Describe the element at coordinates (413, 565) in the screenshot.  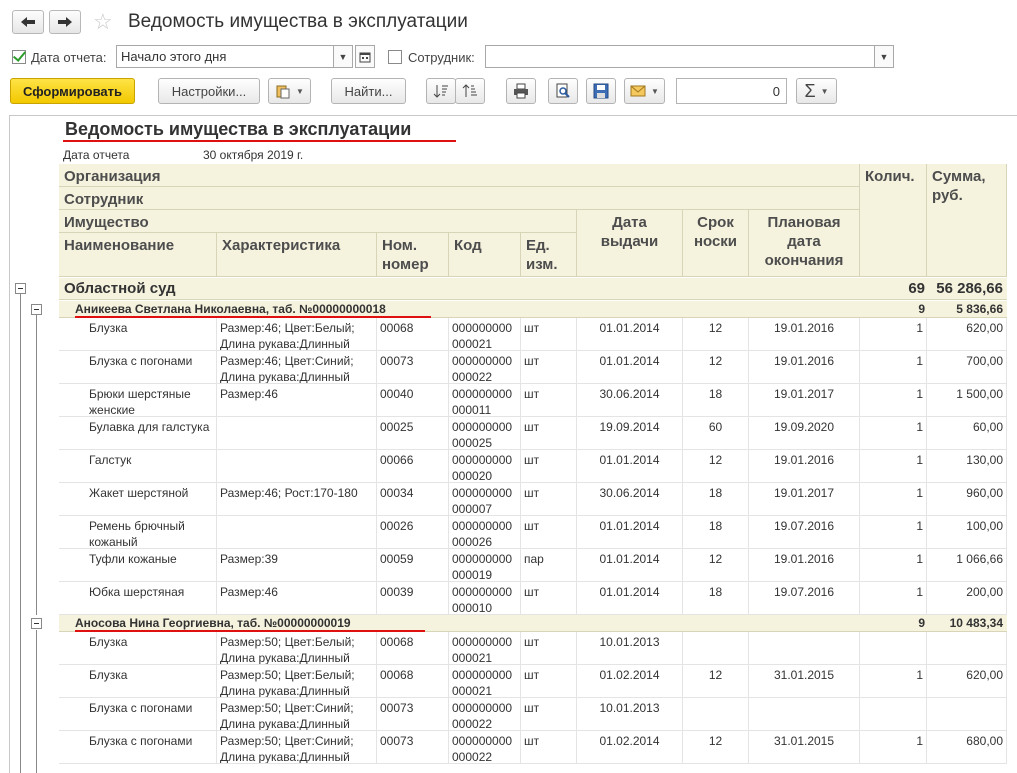
I see `cell-nom: 00059` at that location.